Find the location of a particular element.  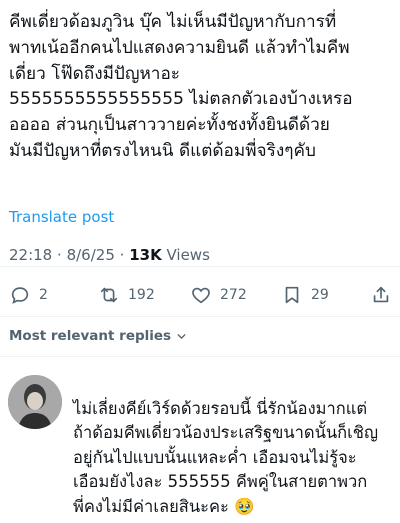

repost-button: 192 is located at coordinates (126, 295).